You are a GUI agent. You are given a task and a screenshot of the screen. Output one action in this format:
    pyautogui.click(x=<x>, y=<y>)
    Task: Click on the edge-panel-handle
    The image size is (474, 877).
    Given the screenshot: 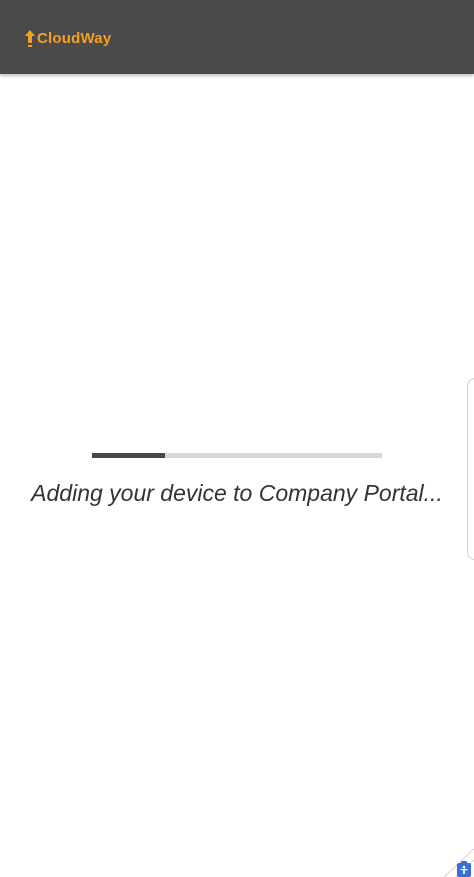 What is the action you would take?
    pyautogui.click(x=470, y=469)
    